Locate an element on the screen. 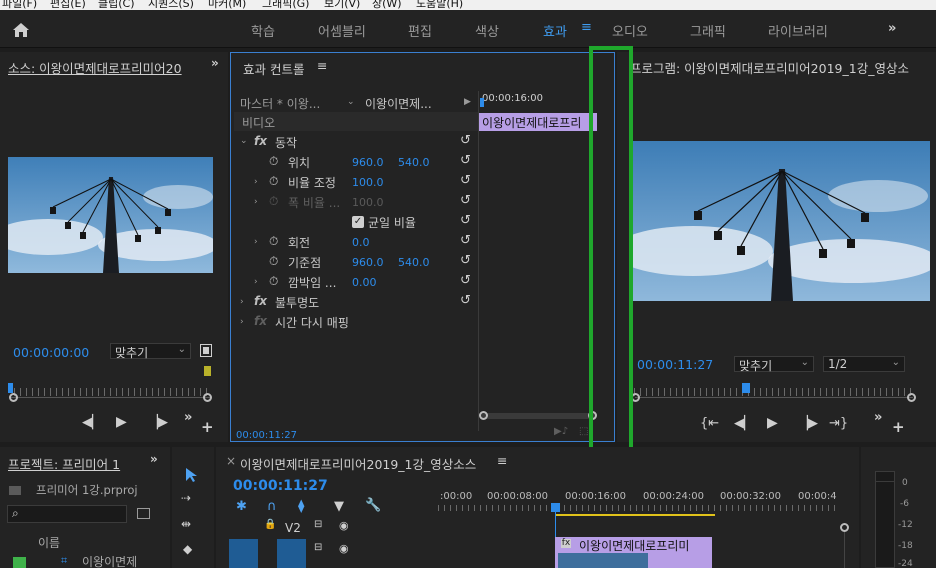  play-clip-icon: ▶ is located at coordinates (467, 102).